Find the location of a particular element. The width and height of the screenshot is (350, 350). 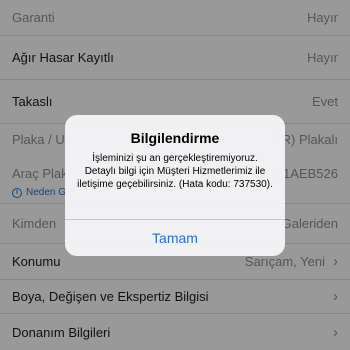

alert-title: Bilgilendirme is located at coordinates (175, 138).